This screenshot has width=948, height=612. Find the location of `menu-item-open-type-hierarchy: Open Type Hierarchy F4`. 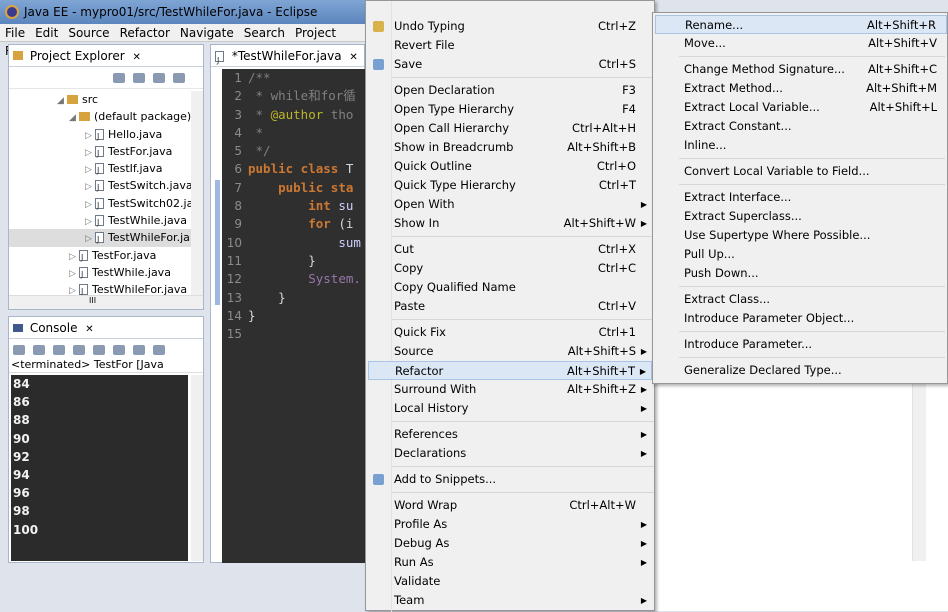

menu-item-open-type-hierarchy: Open Type Hierarchy F4 is located at coordinates (510, 109).